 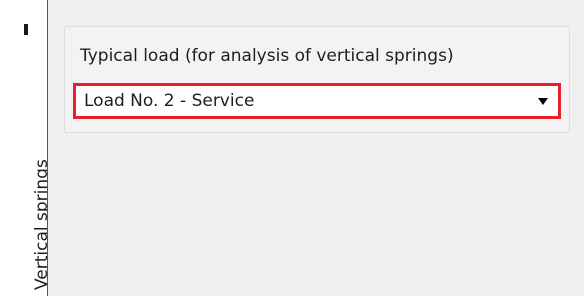 I want to click on dropdown-selected-value: Load No. 2 - Service, so click(x=169, y=101).